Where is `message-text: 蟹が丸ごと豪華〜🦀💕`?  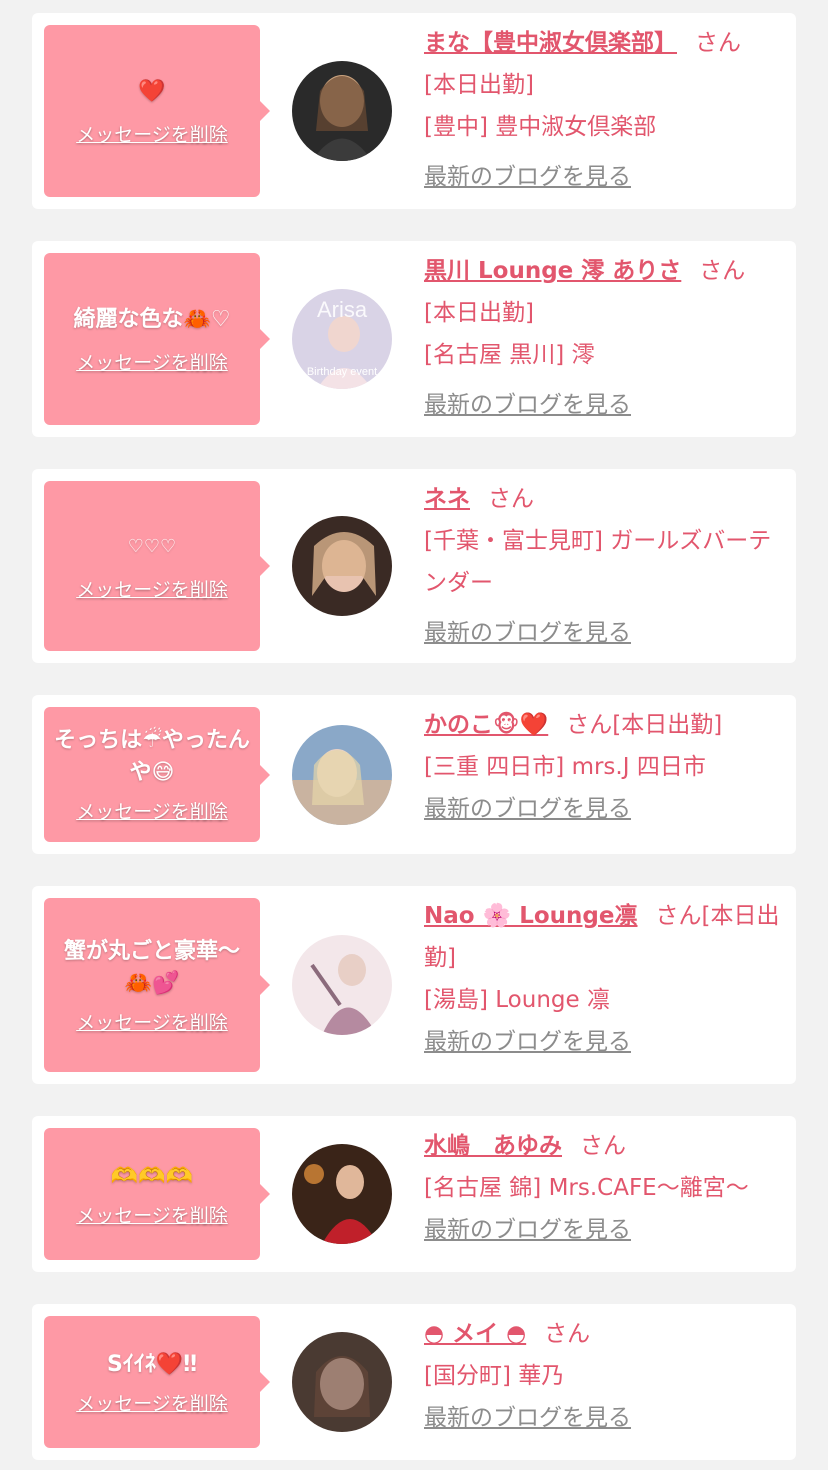
message-text: 蟹が丸ごと豪華〜🦀💕 is located at coordinates (151, 967).